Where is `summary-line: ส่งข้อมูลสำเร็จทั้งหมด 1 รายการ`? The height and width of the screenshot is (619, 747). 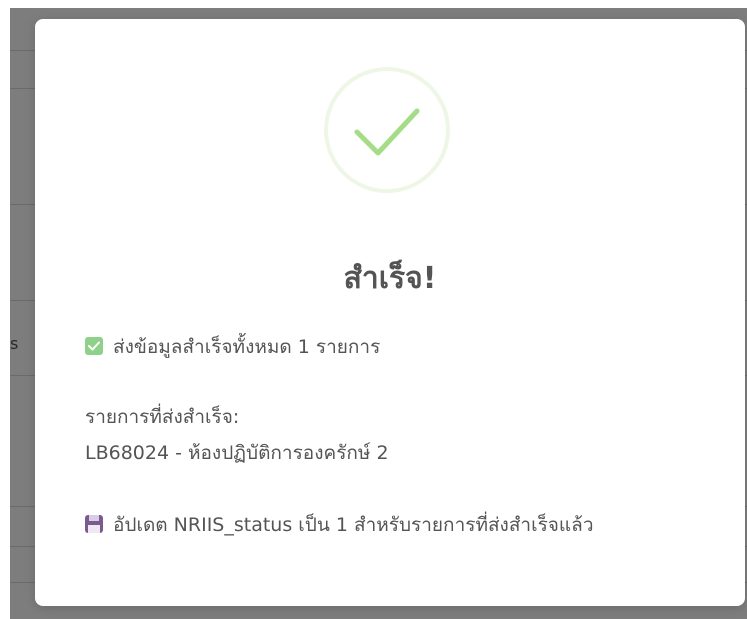
summary-line: ส่งข้อมูลสำเร็จทั้งหมด 1 รายการ is located at coordinates (232, 347).